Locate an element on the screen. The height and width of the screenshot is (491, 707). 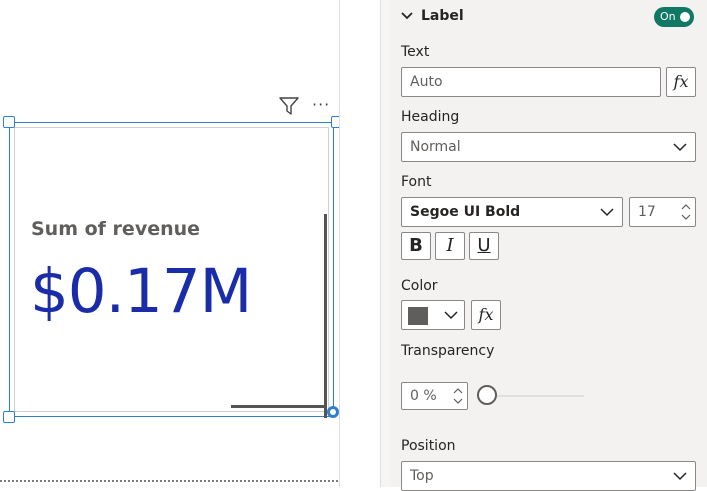
transparency-label: Transparency is located at coordinates (448, 351).